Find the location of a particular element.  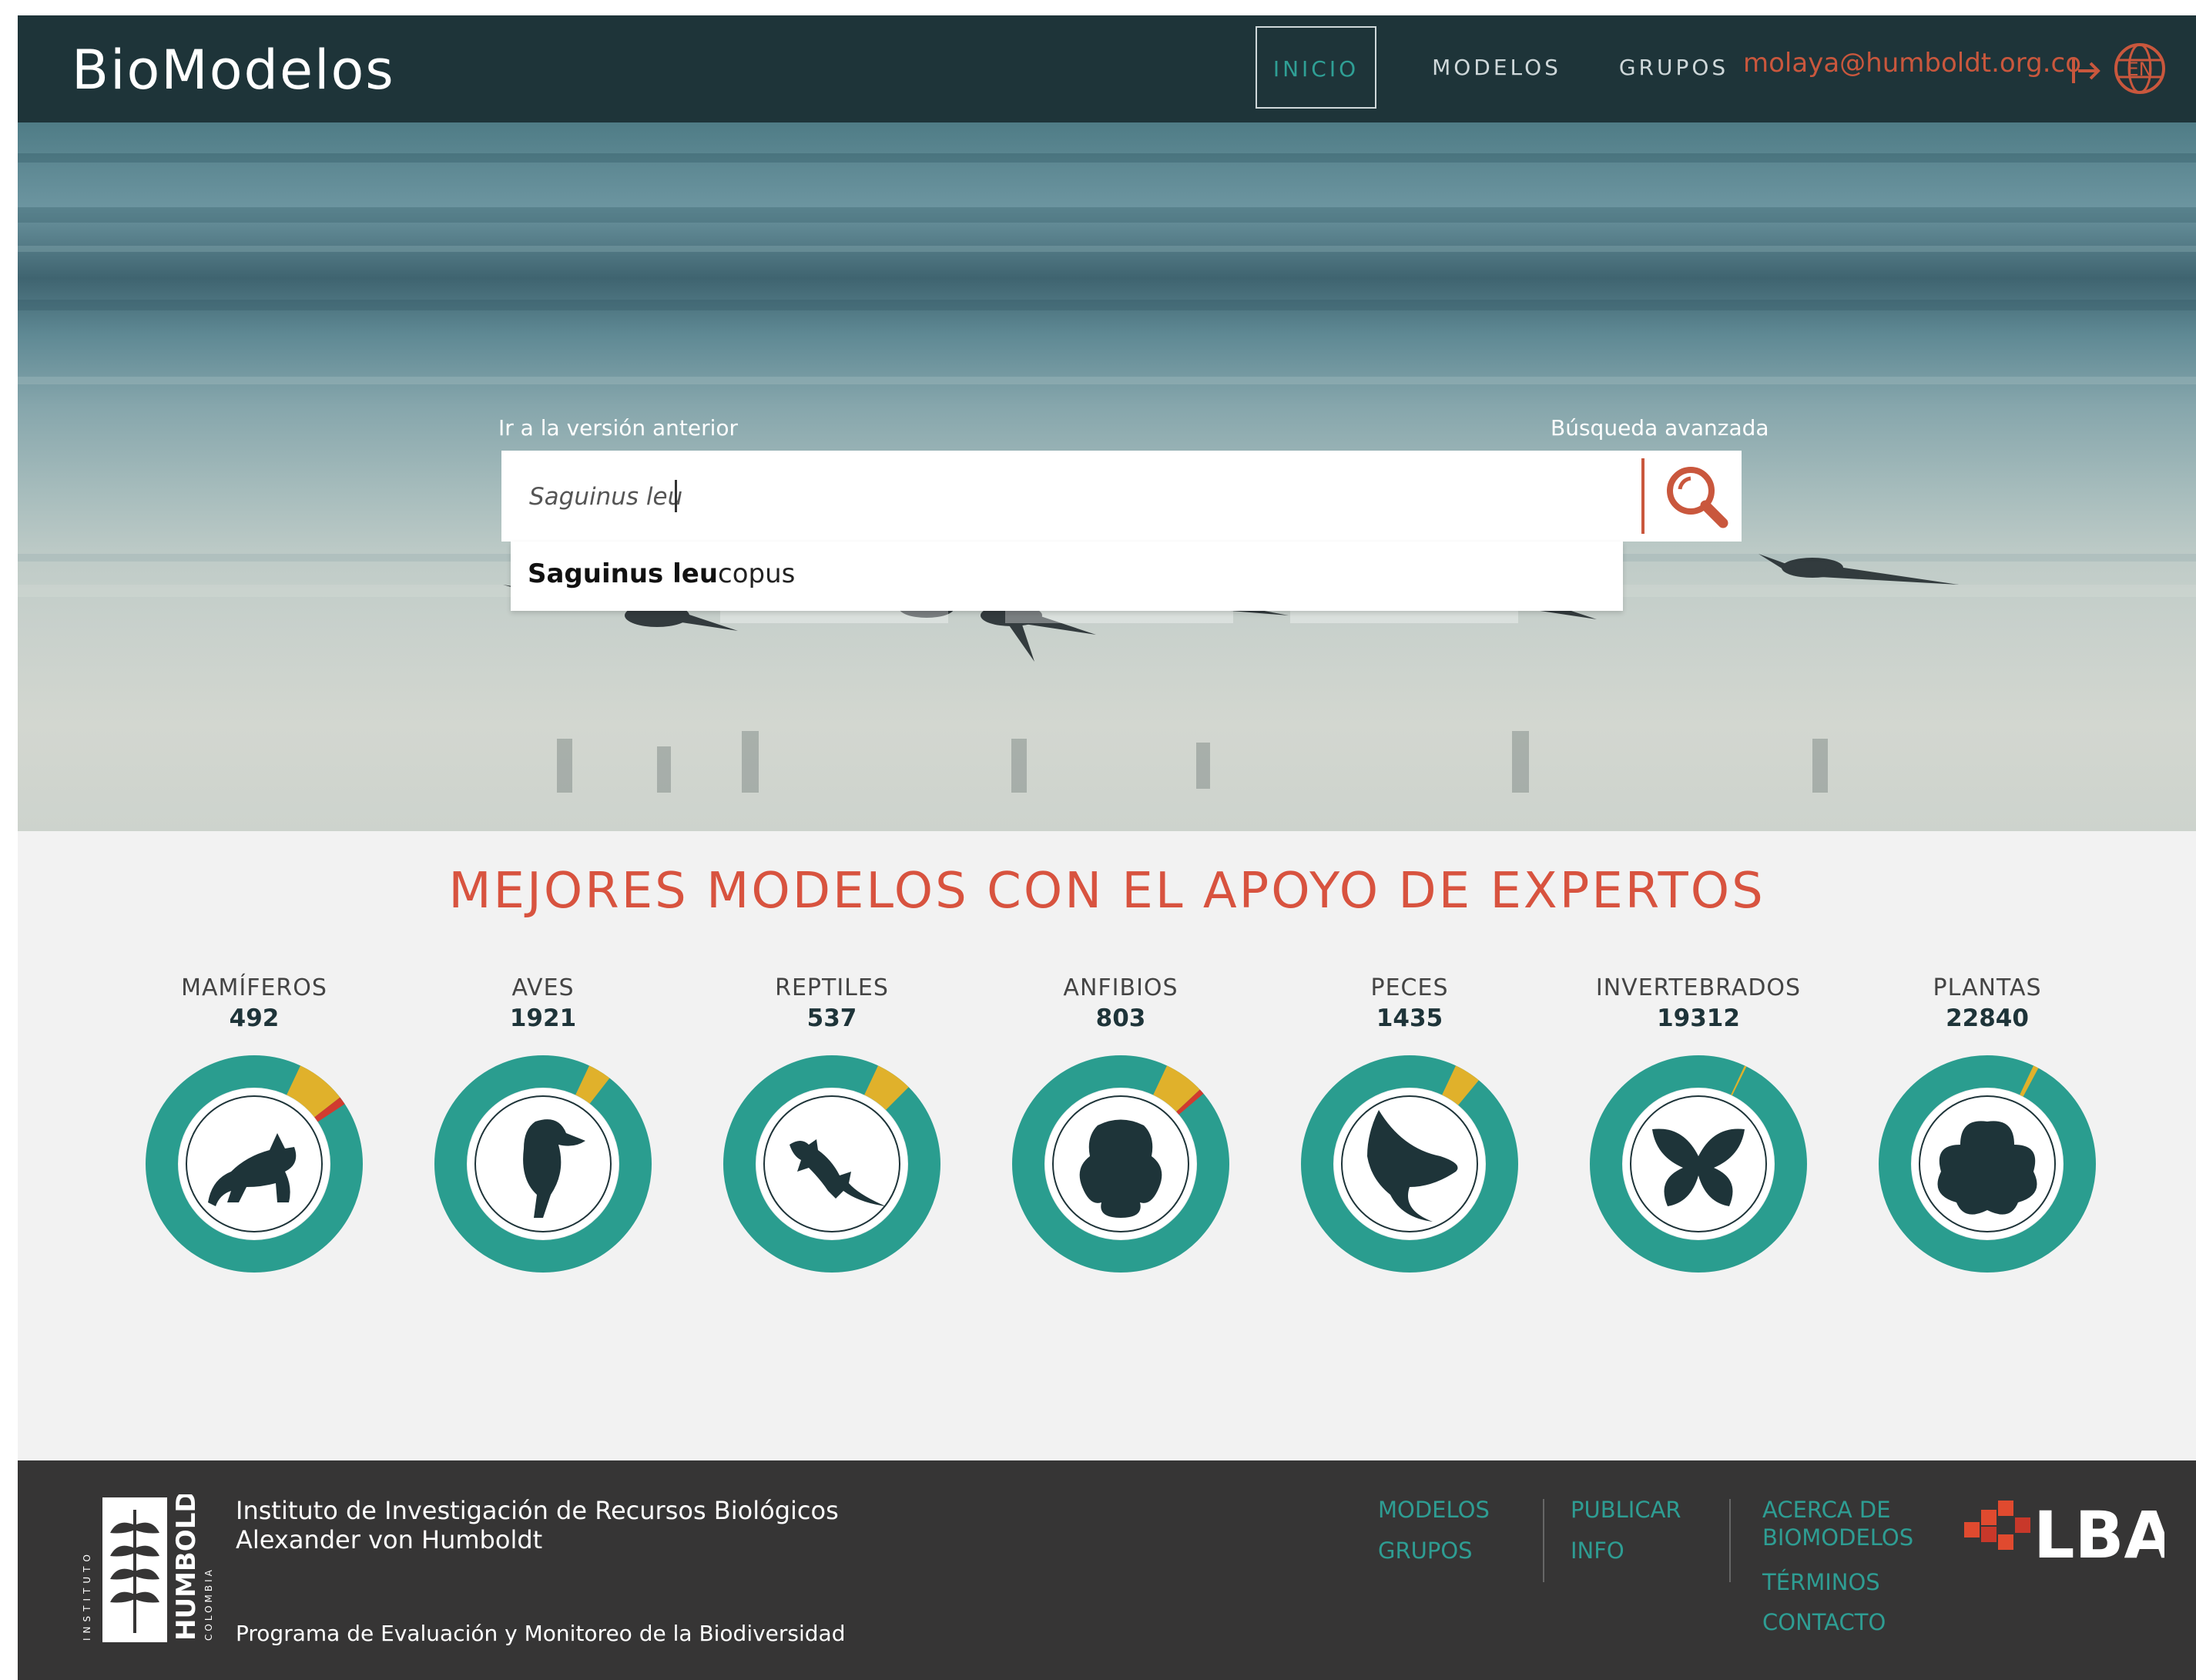

group-label-7: PLANTAS 22840 is located at coordinates (1987, 1003).